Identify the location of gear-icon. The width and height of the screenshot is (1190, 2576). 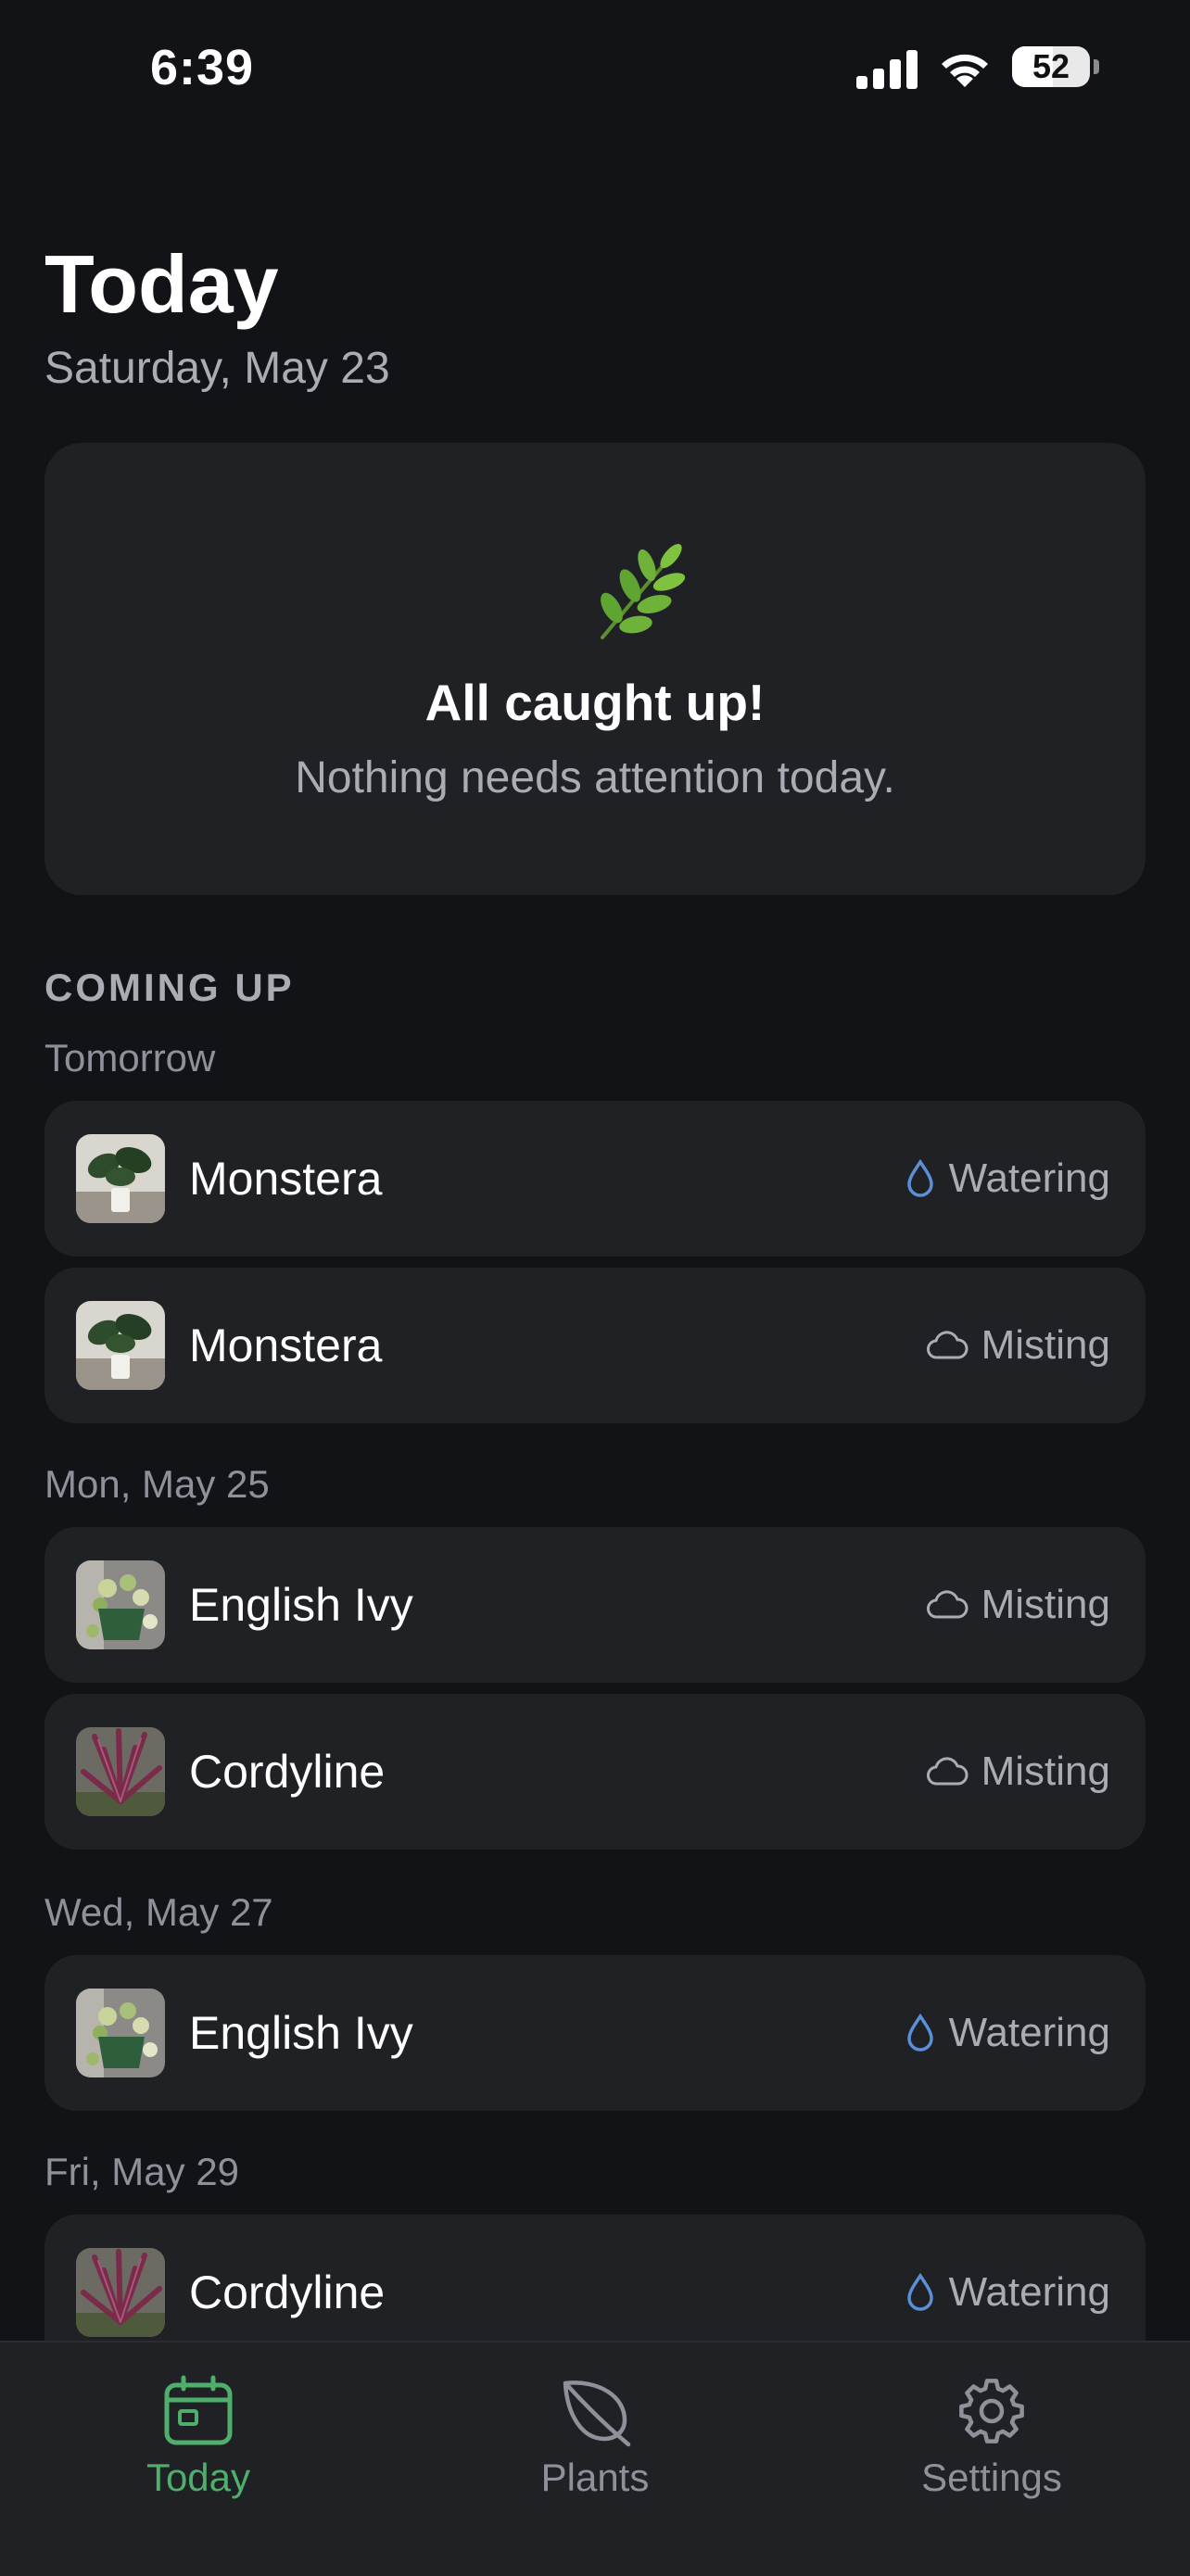
(991, 2411).